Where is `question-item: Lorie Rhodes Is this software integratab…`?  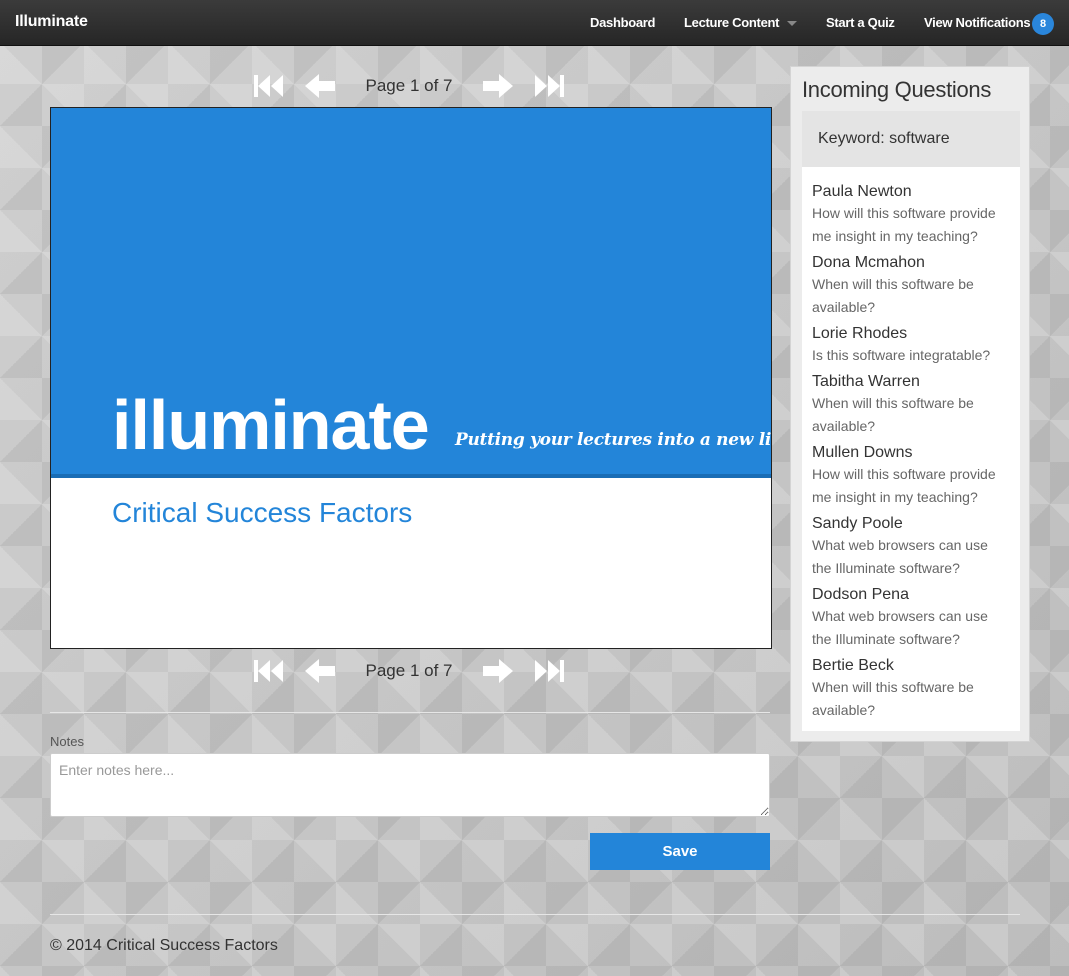 question-item: Lorie Rhodes Is this software integratab… is located at coordinates (911, 345).